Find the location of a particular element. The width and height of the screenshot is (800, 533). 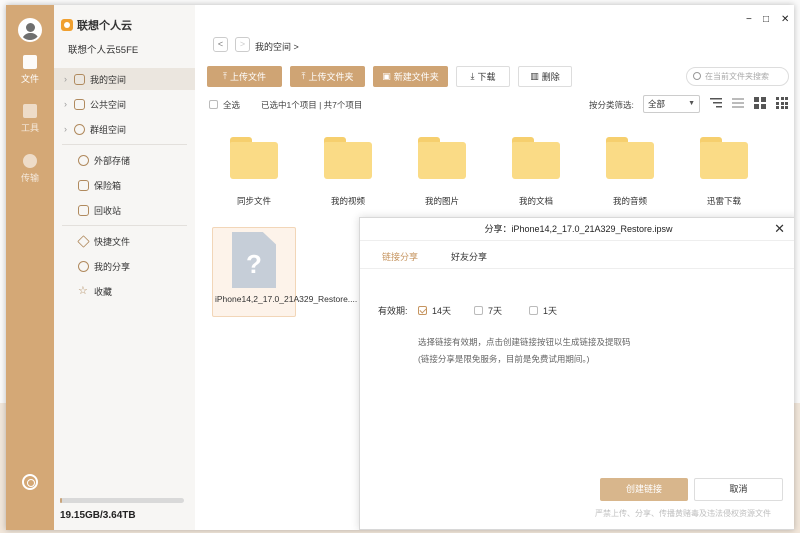

unknown-file-icon: ? is located at coordinates (254, 260).